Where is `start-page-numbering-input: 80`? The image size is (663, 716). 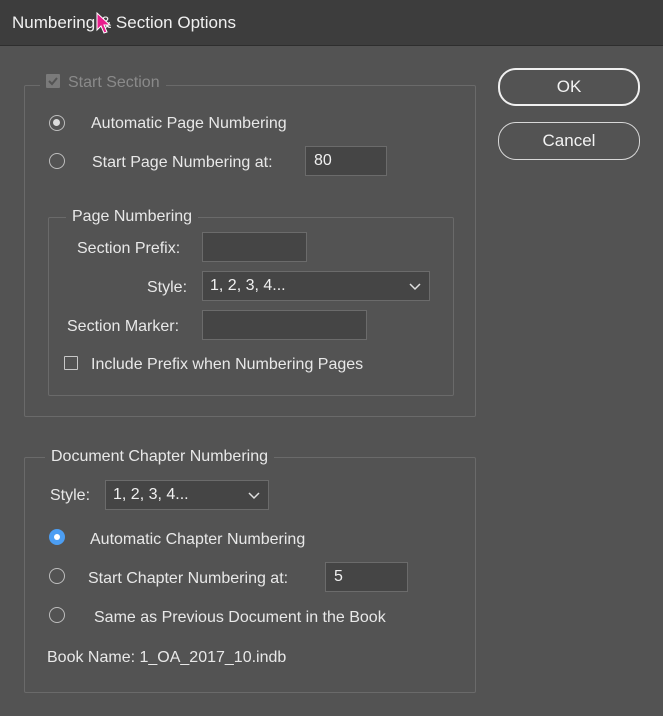 start-page-numbering-input: 80 is located at coordinates (346, 161).